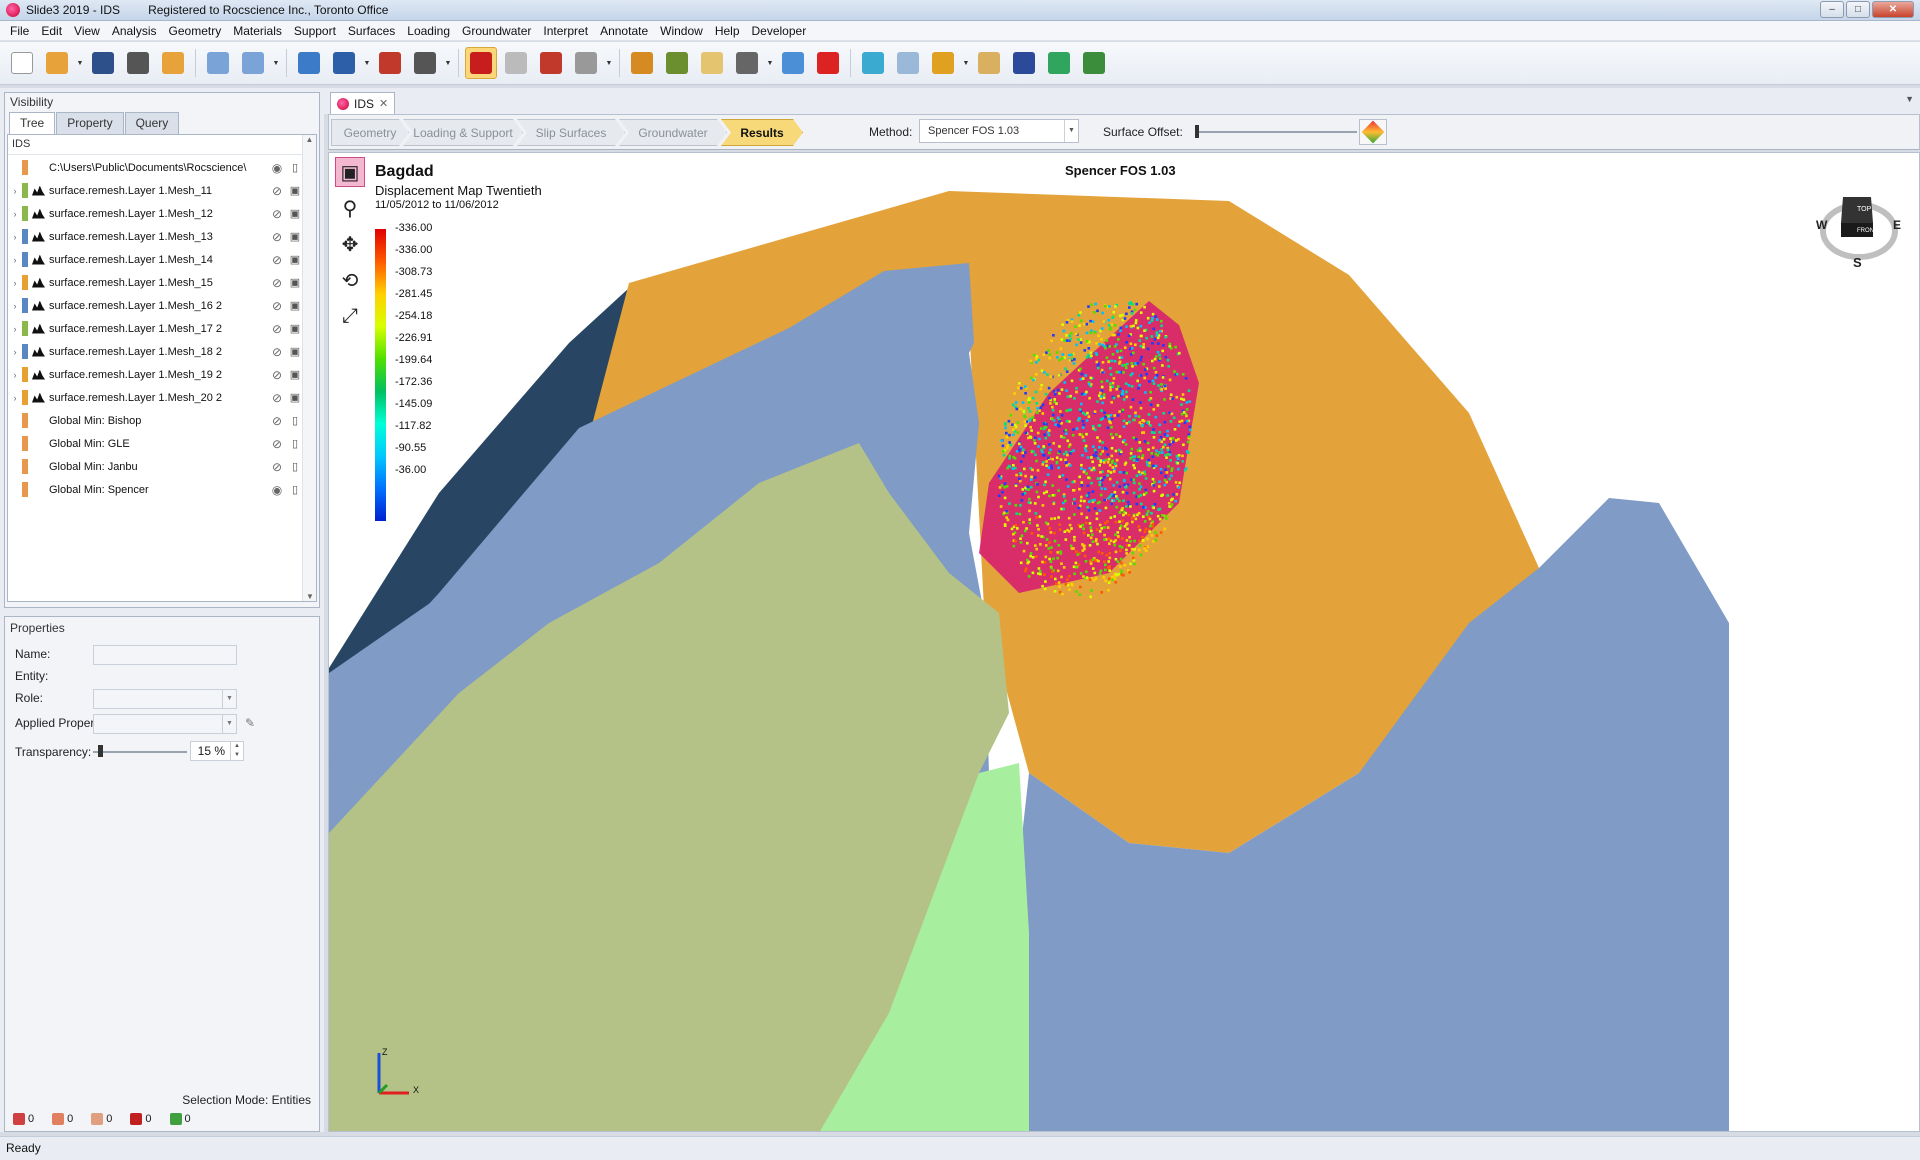 The width and height of the screenshot is (1920, 1160). What do you see at coordinates (350, 172) in the screenshot?
I see `zoom-window-icon: ▣` at bounding box center [350, 172].